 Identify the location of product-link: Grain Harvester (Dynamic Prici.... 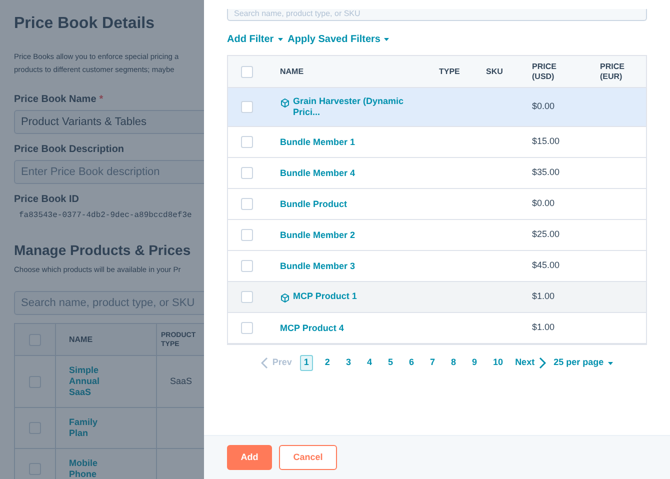
(355, 107).